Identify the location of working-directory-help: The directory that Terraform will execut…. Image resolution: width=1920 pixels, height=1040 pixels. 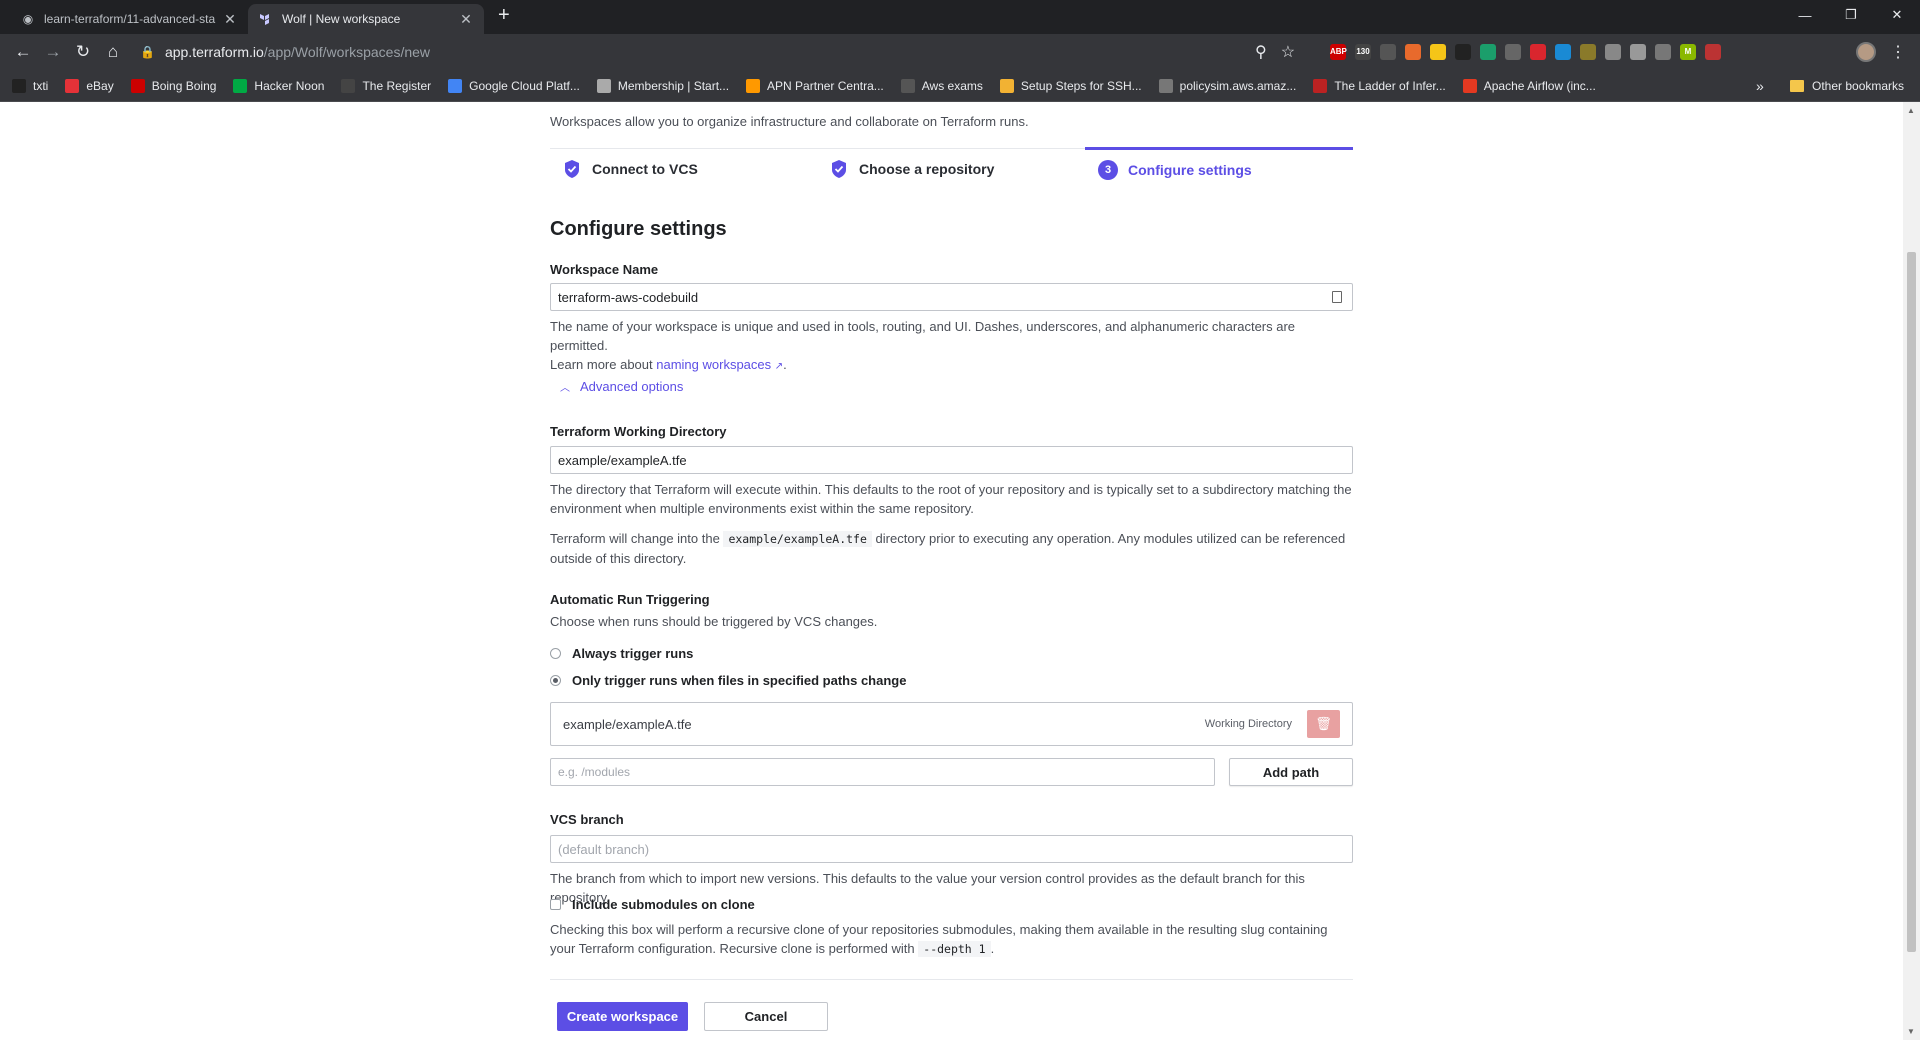
(951, 499).